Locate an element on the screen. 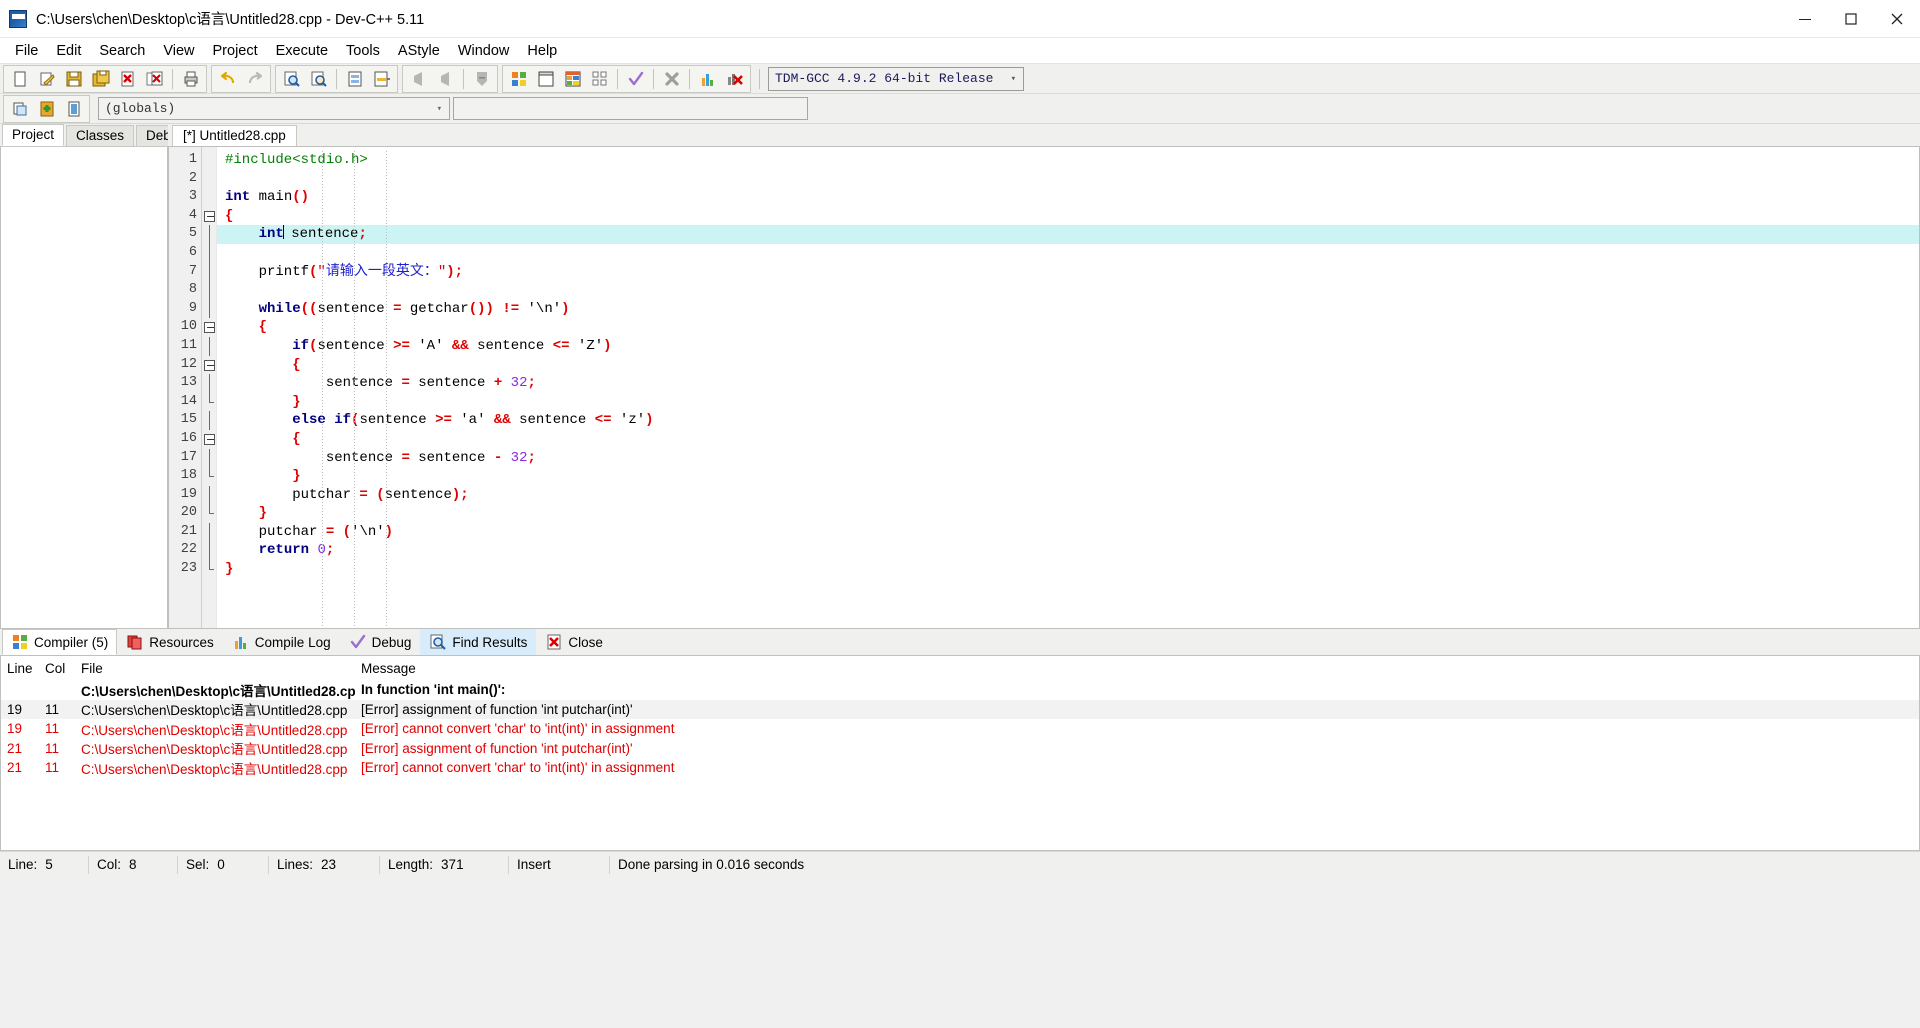 This screenshot has height=1028, width=1920. tab-find-results: Find Results is located at coordinates (478, 642).